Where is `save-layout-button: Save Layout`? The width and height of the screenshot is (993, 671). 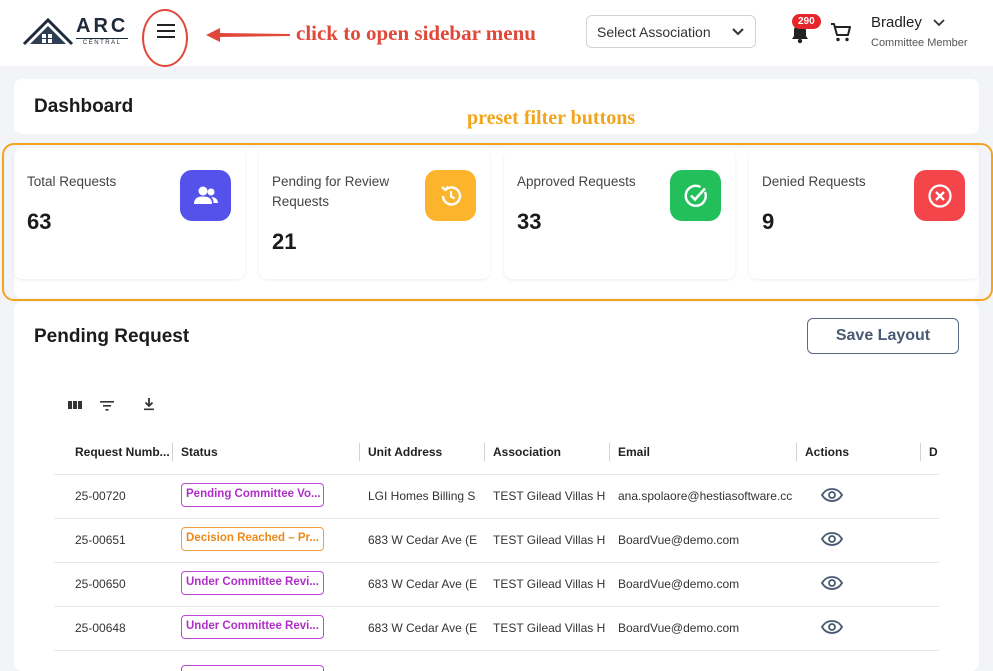 save-layout-button: Save Layout is located at coordinates (883, 336).